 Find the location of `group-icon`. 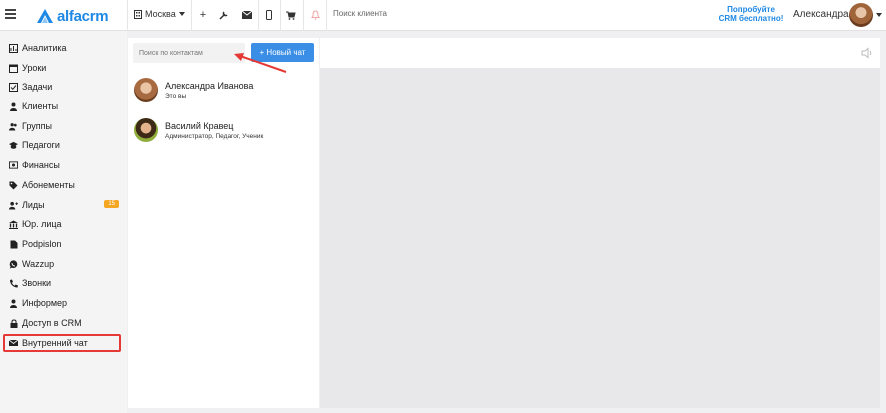

group-icon is located at coordinates (13, 126).